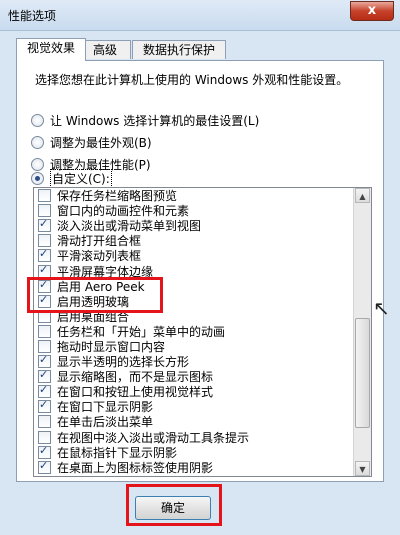 The height and width of the screenshot is (535, 400). I want to click on effect-option: 淡入淡出或滑动菜单到视图, so click(193, 225).